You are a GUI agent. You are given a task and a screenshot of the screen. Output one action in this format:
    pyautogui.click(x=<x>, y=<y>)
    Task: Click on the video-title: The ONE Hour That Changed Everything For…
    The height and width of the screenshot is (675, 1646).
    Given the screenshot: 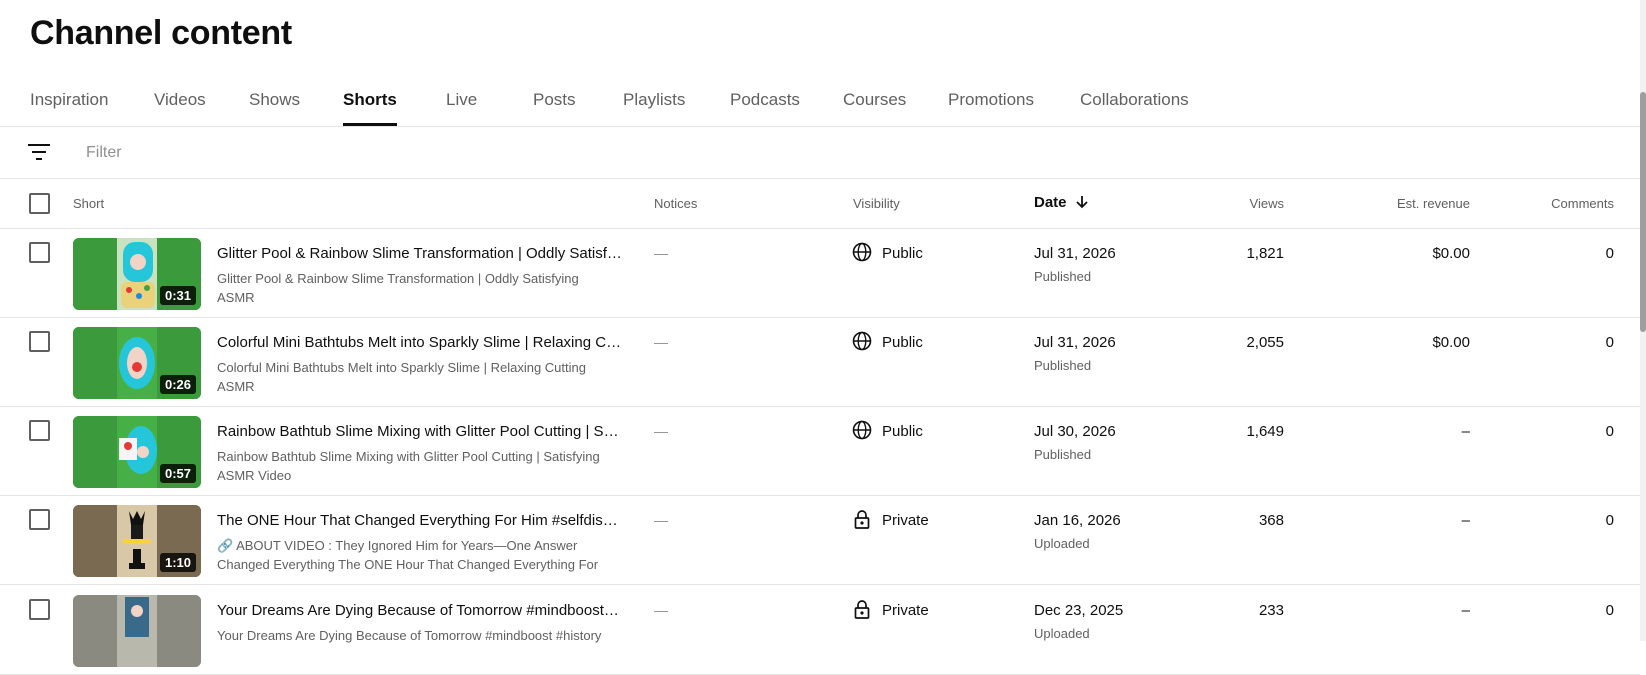 What is the action you would take?
    pyautogui.click(x=419, y=520)
    